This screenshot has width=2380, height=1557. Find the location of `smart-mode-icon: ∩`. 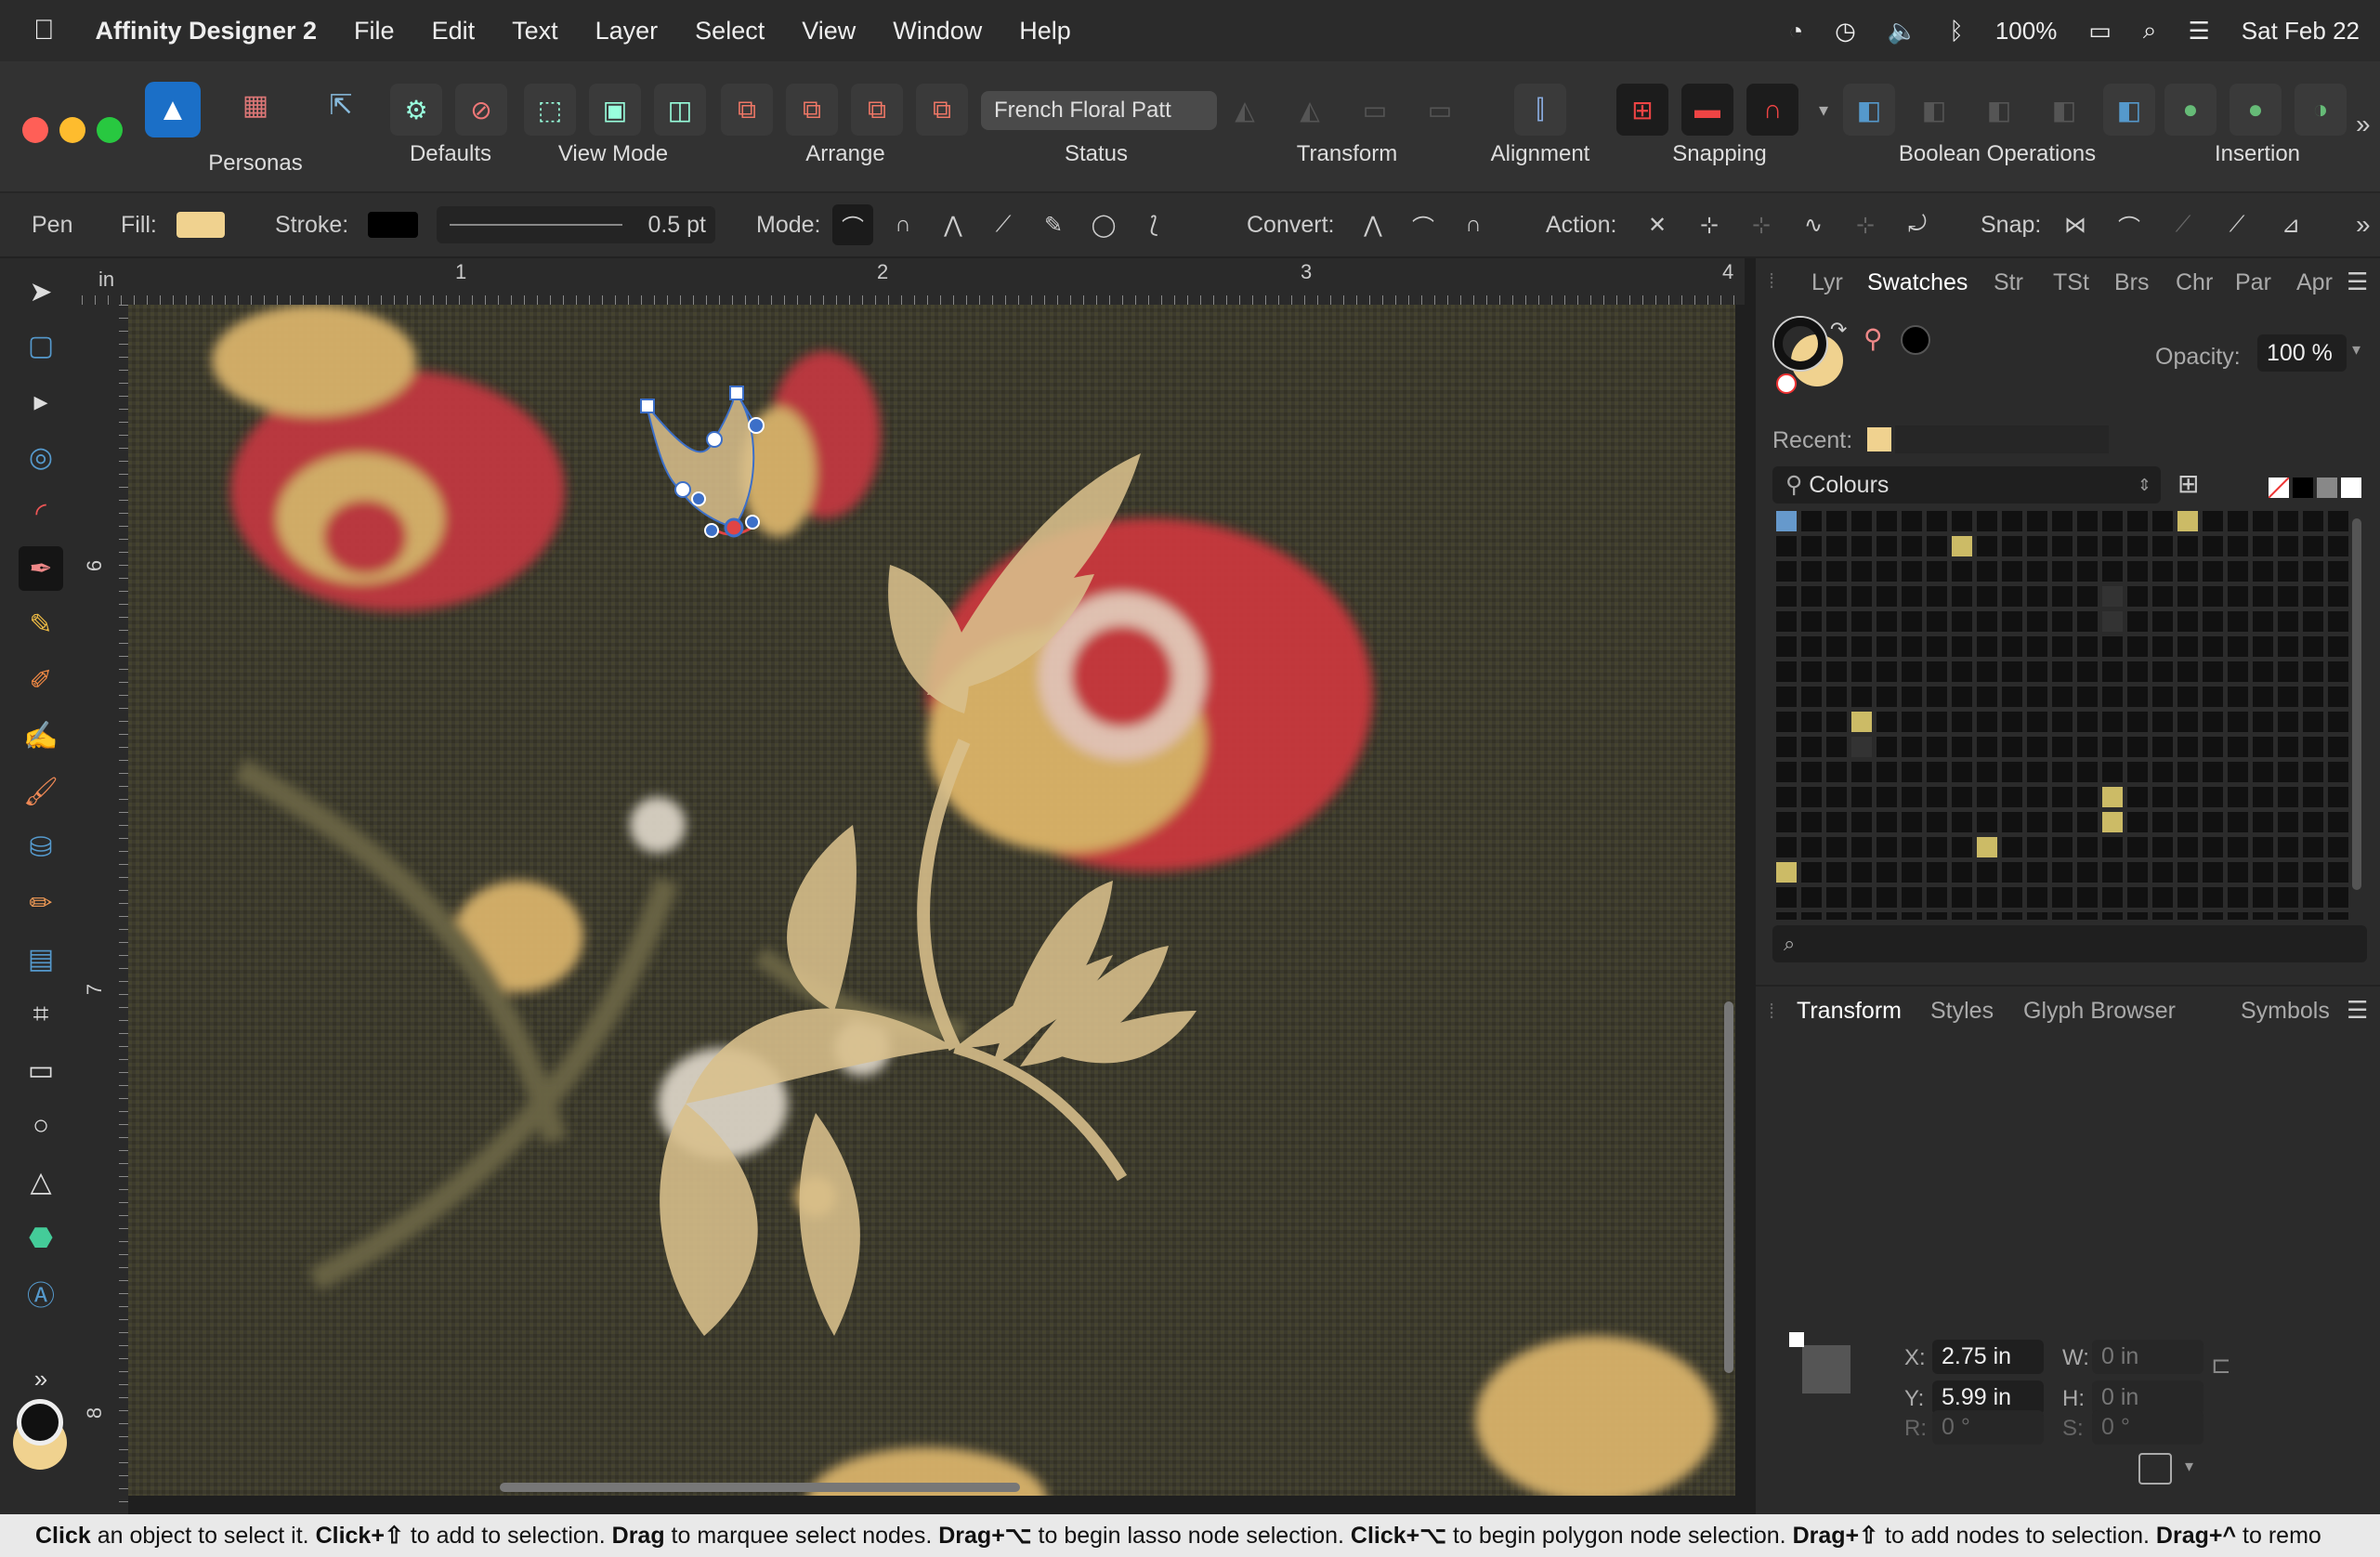

smart-mode-icon: ∩ is located at coordinates (903, 224).